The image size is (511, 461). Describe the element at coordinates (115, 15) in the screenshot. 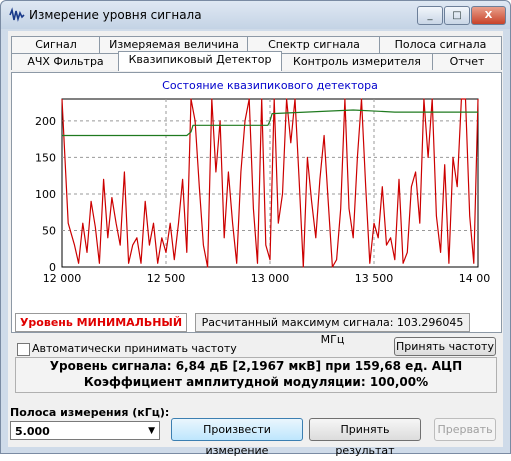

I see `window-title: Измерение уровня сигнала` at that location.